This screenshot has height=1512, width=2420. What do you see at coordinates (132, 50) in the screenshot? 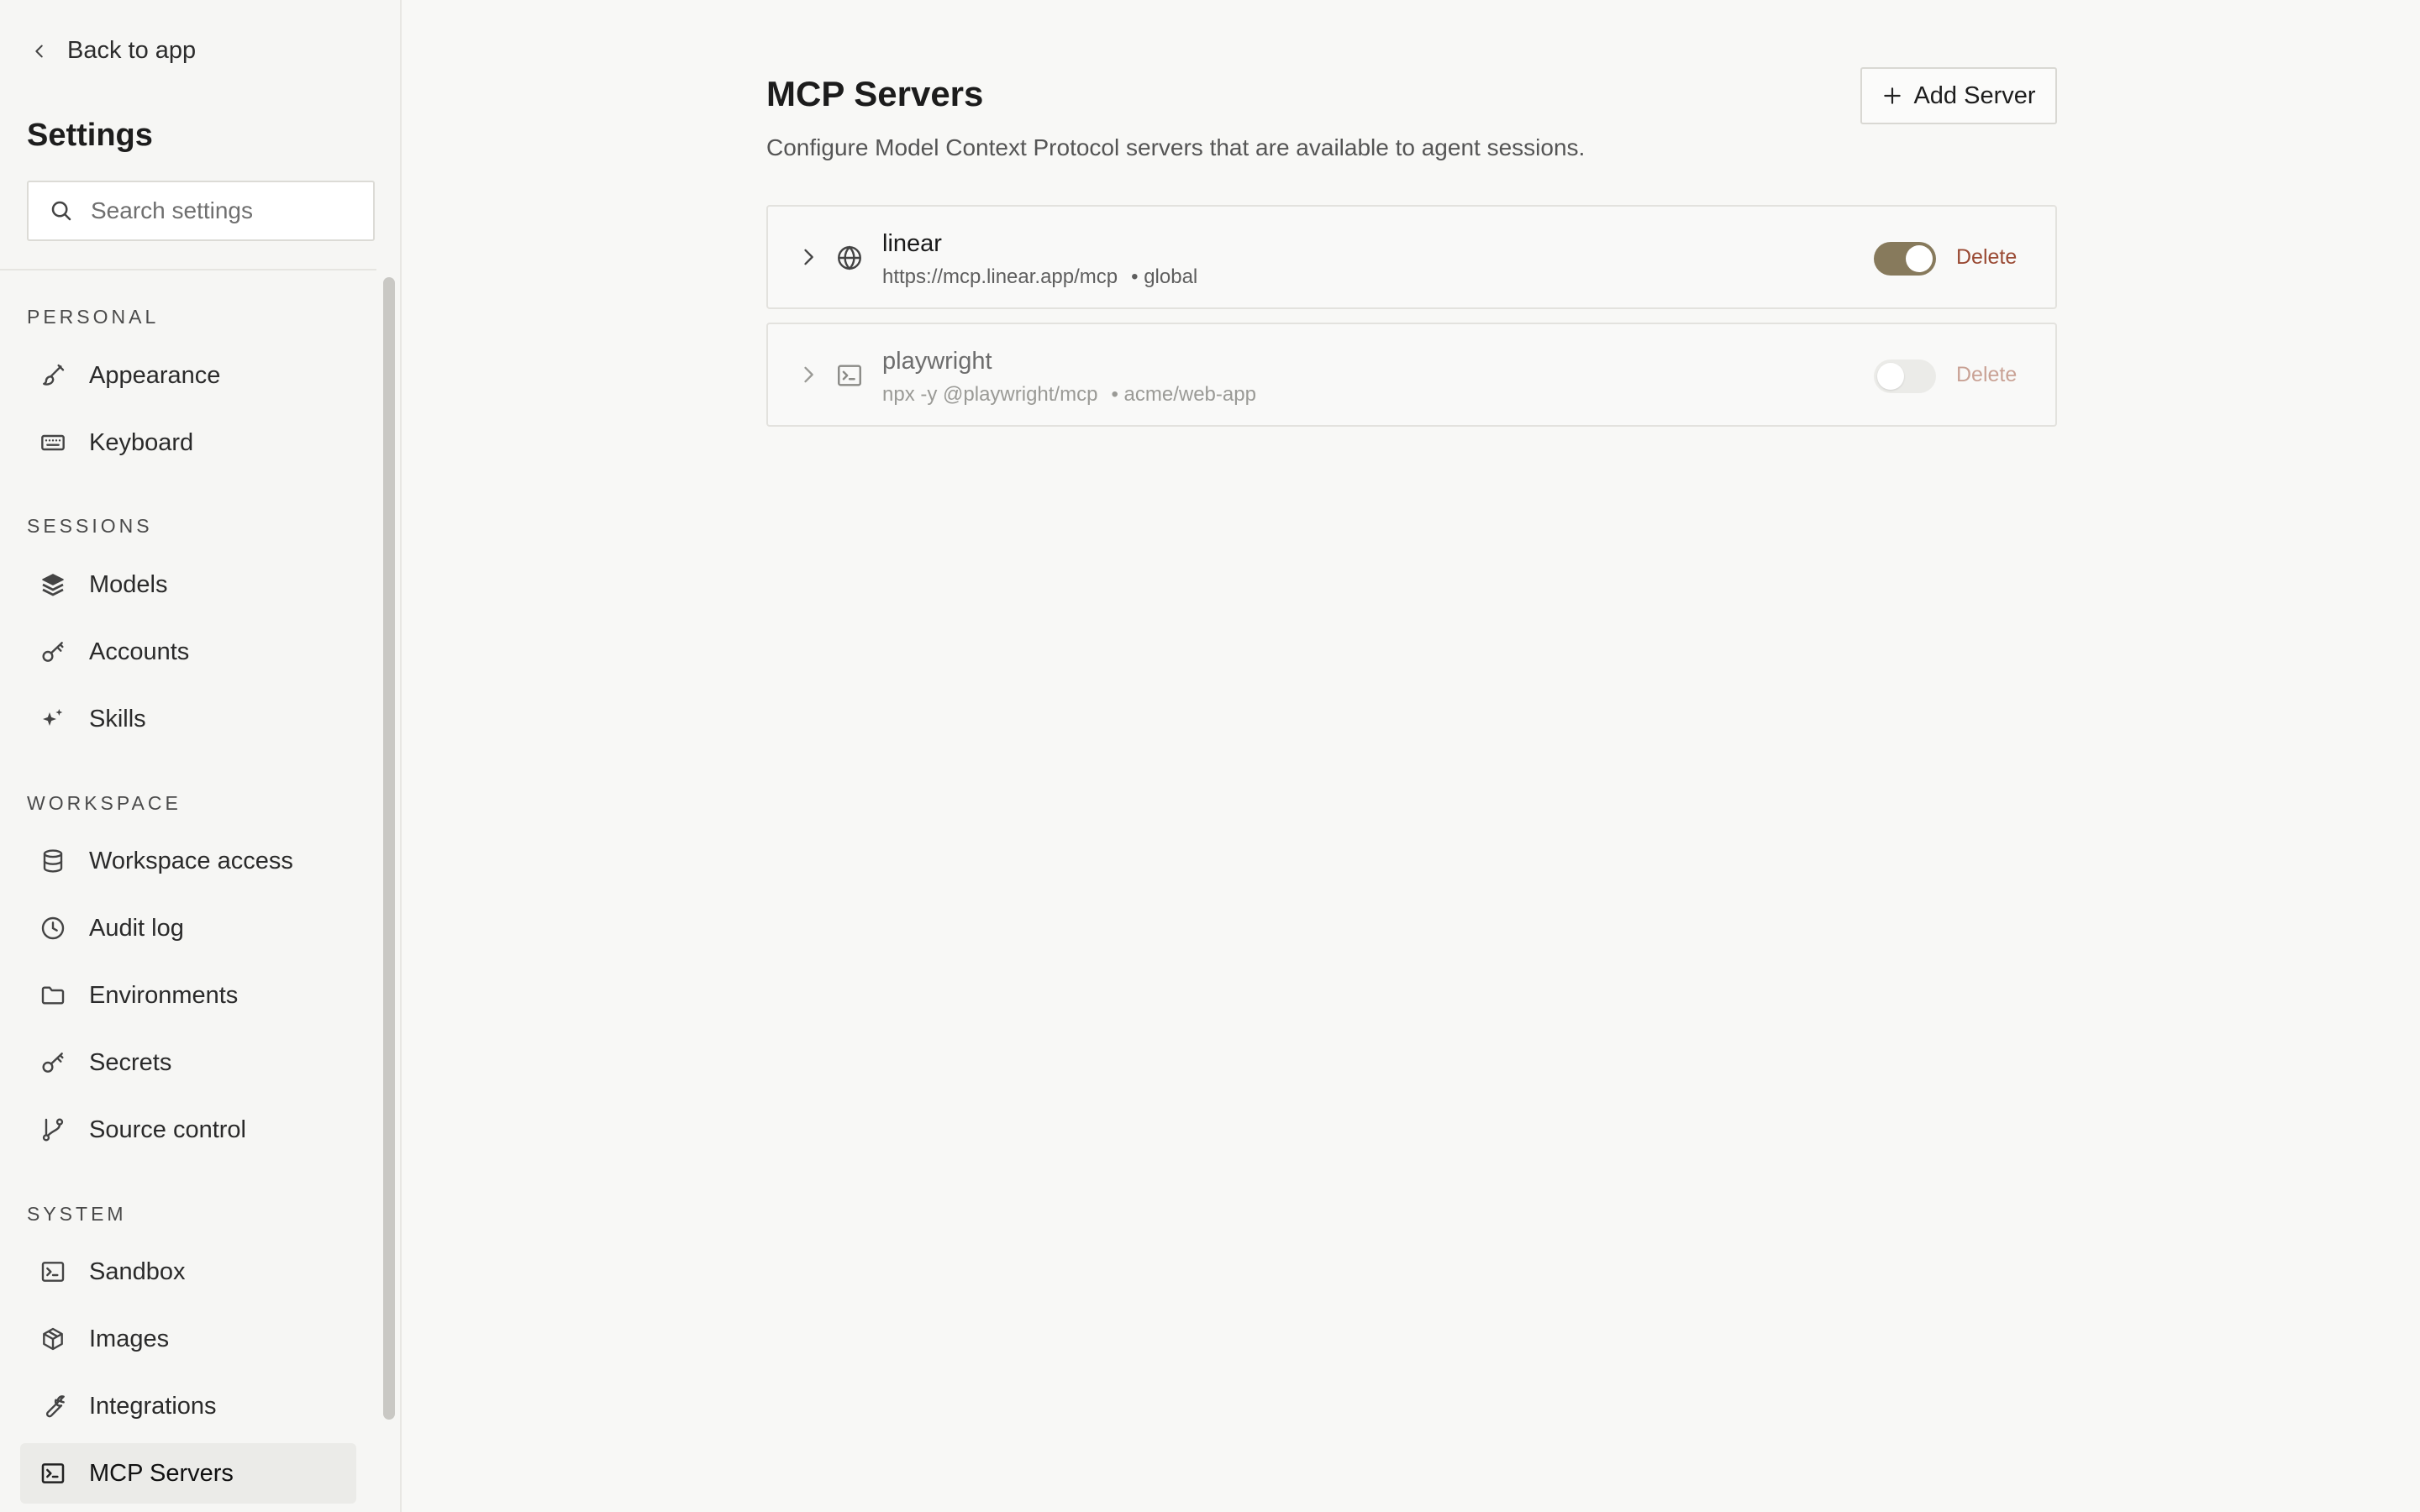
I see `back-to-app-label: Back to app` at bounding box center [132, 50].